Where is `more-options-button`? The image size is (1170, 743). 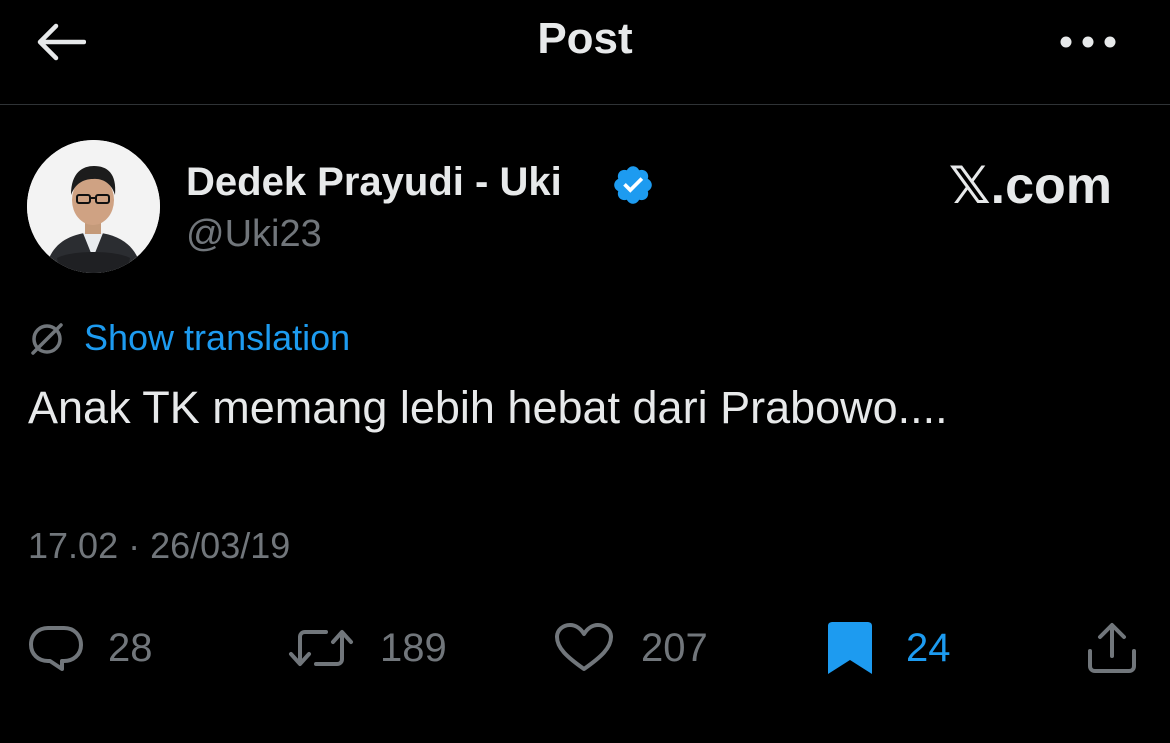 more-options-button is located at coordinates (1088, 42).